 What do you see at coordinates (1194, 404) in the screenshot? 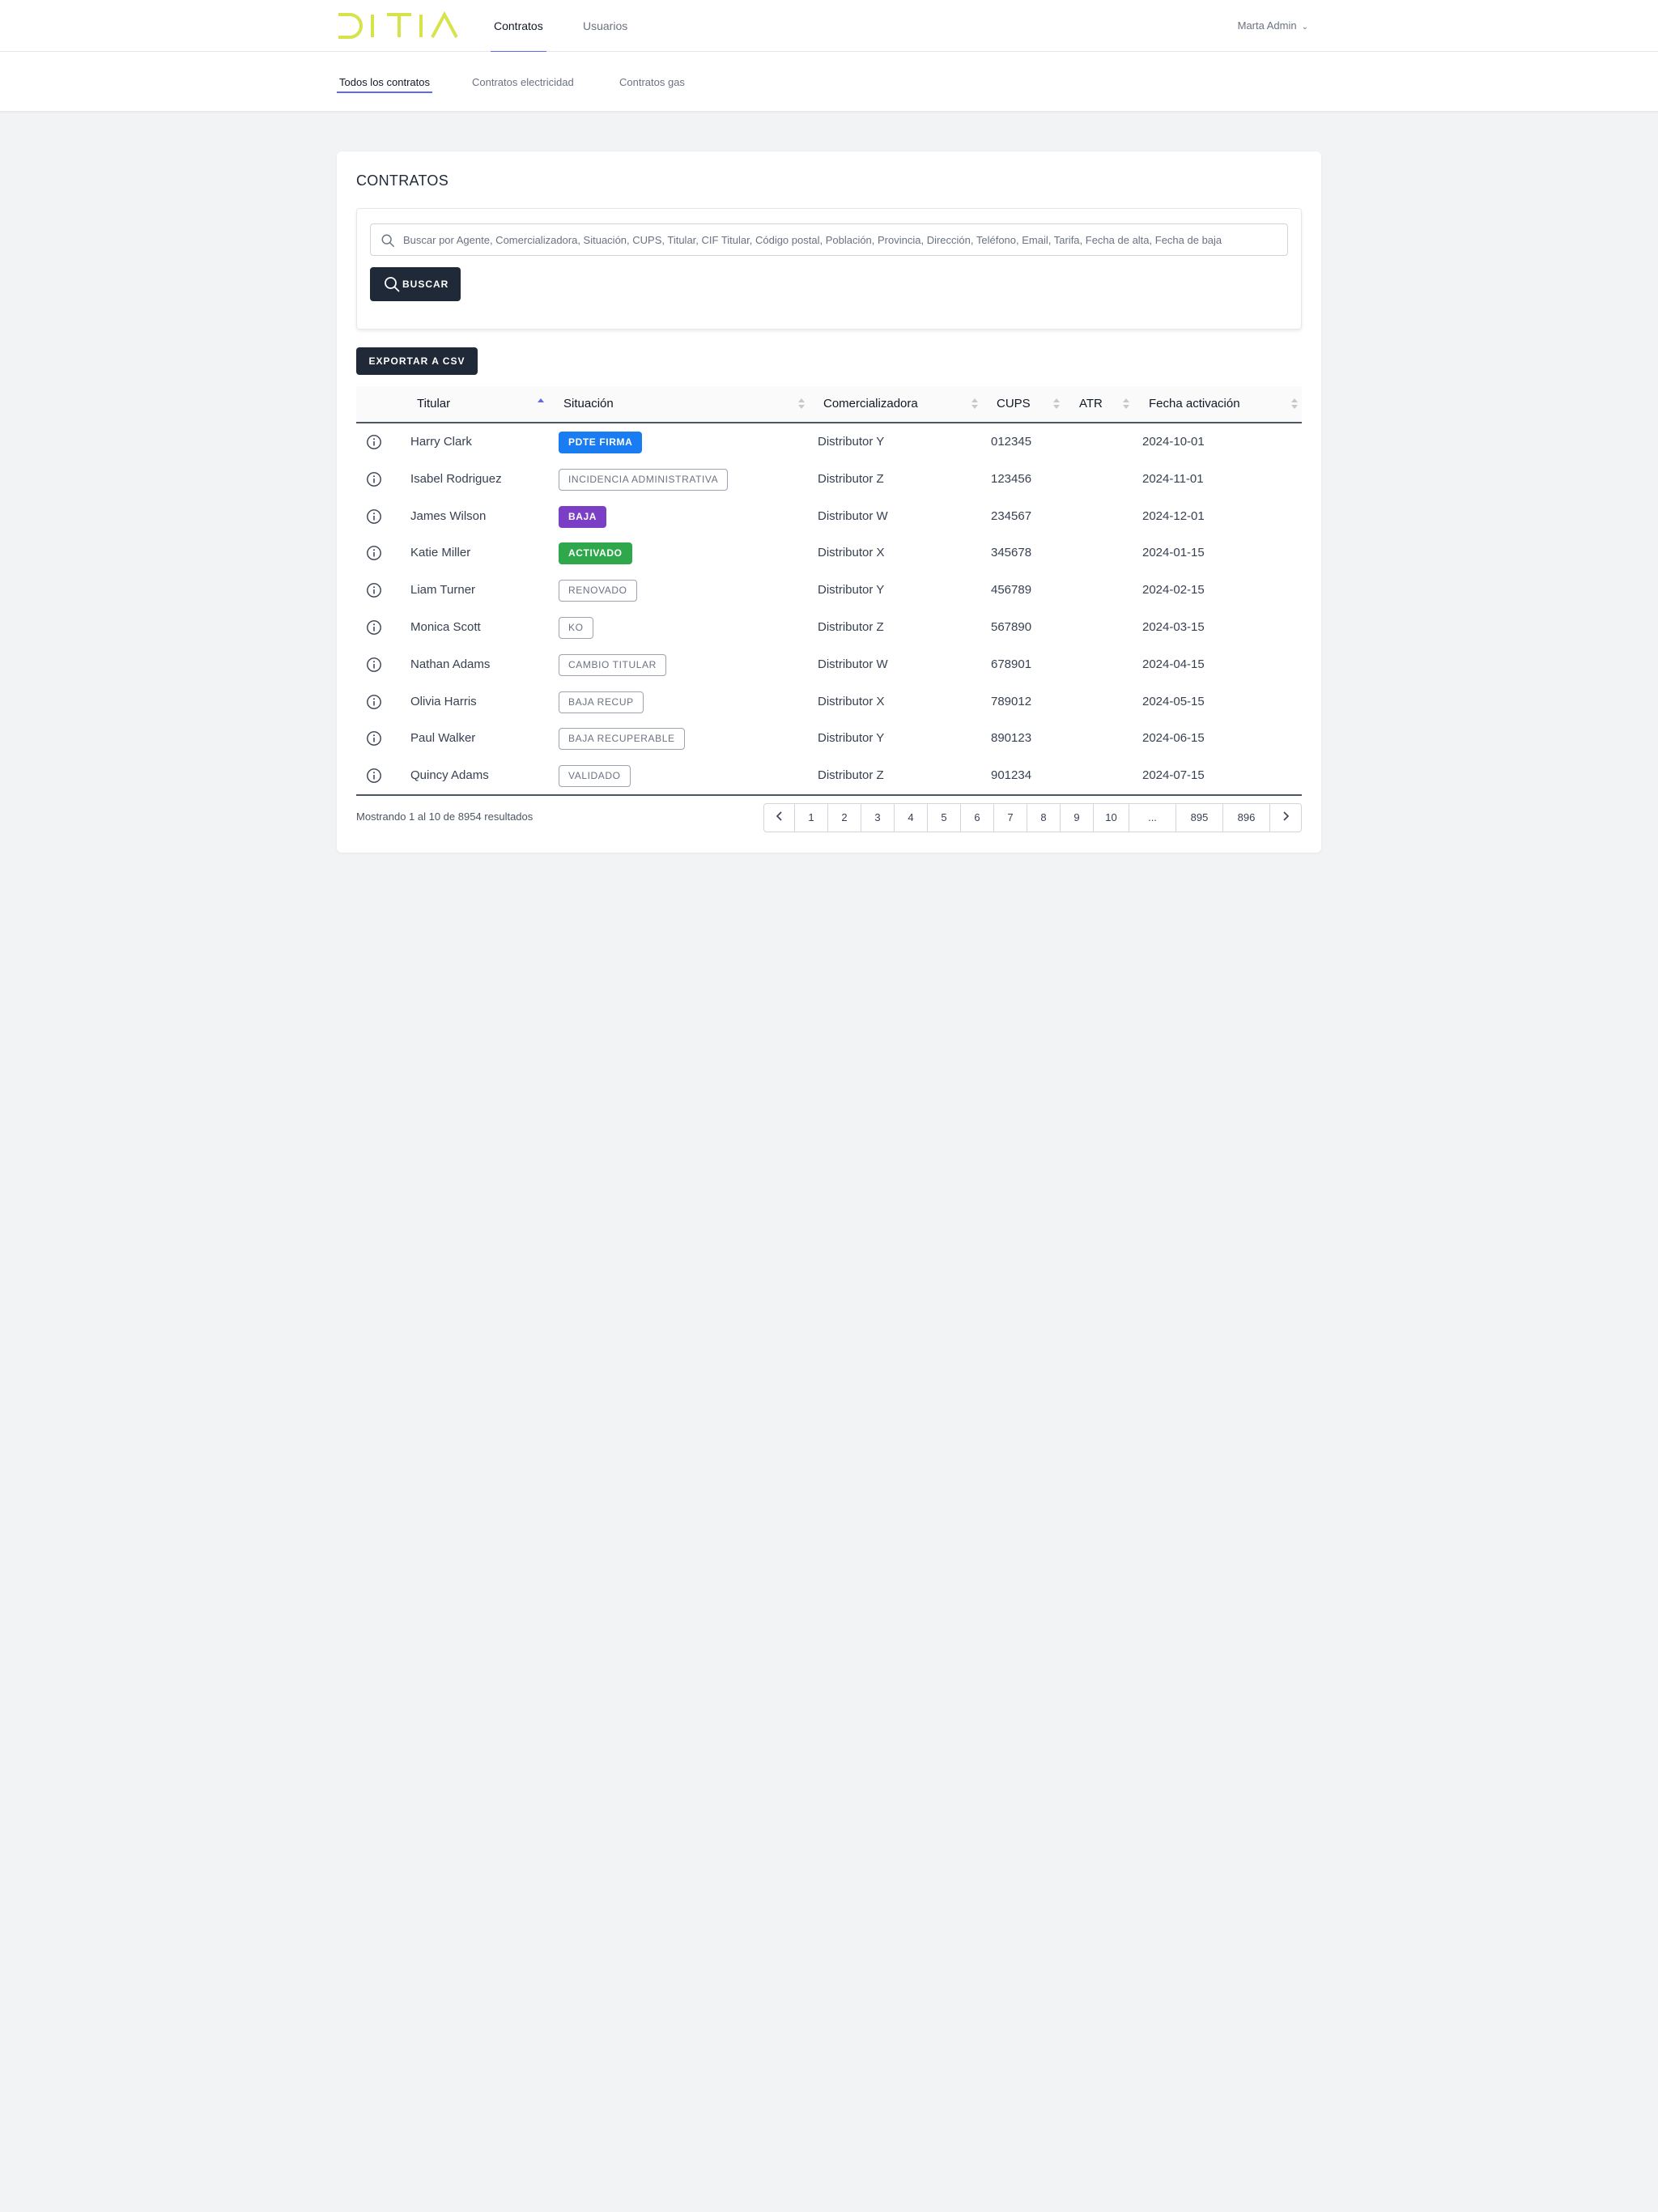
I see `column-header-fecha-activacion: Fecha activación` at bounding box center [1194, 404].